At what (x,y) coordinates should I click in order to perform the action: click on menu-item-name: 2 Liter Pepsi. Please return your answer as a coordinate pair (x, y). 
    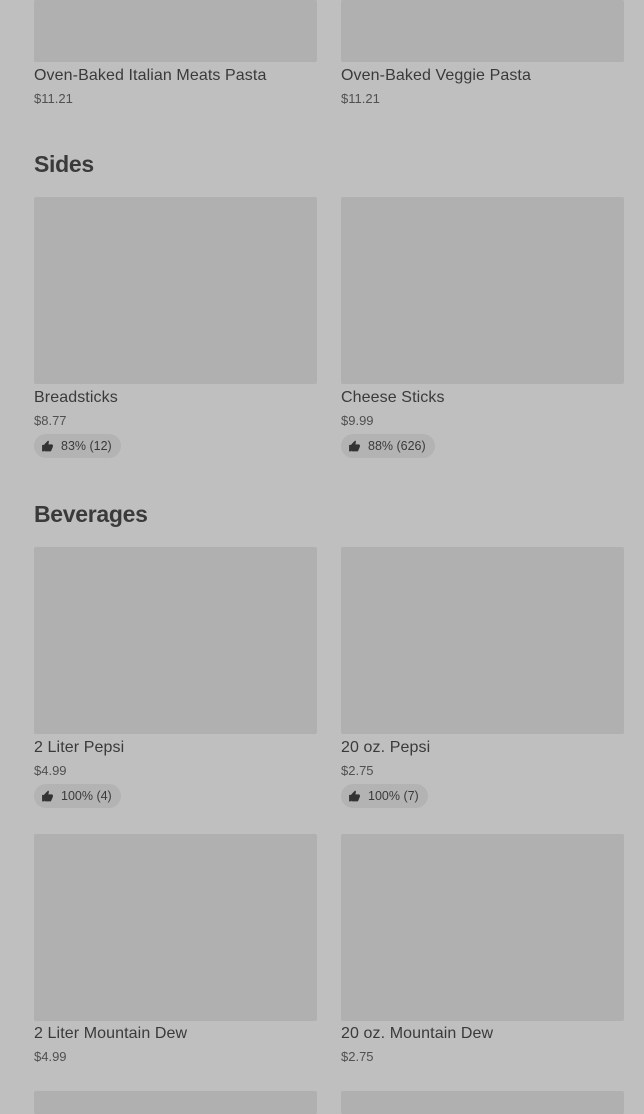
    Looking at the image, I should click on (79, 747).